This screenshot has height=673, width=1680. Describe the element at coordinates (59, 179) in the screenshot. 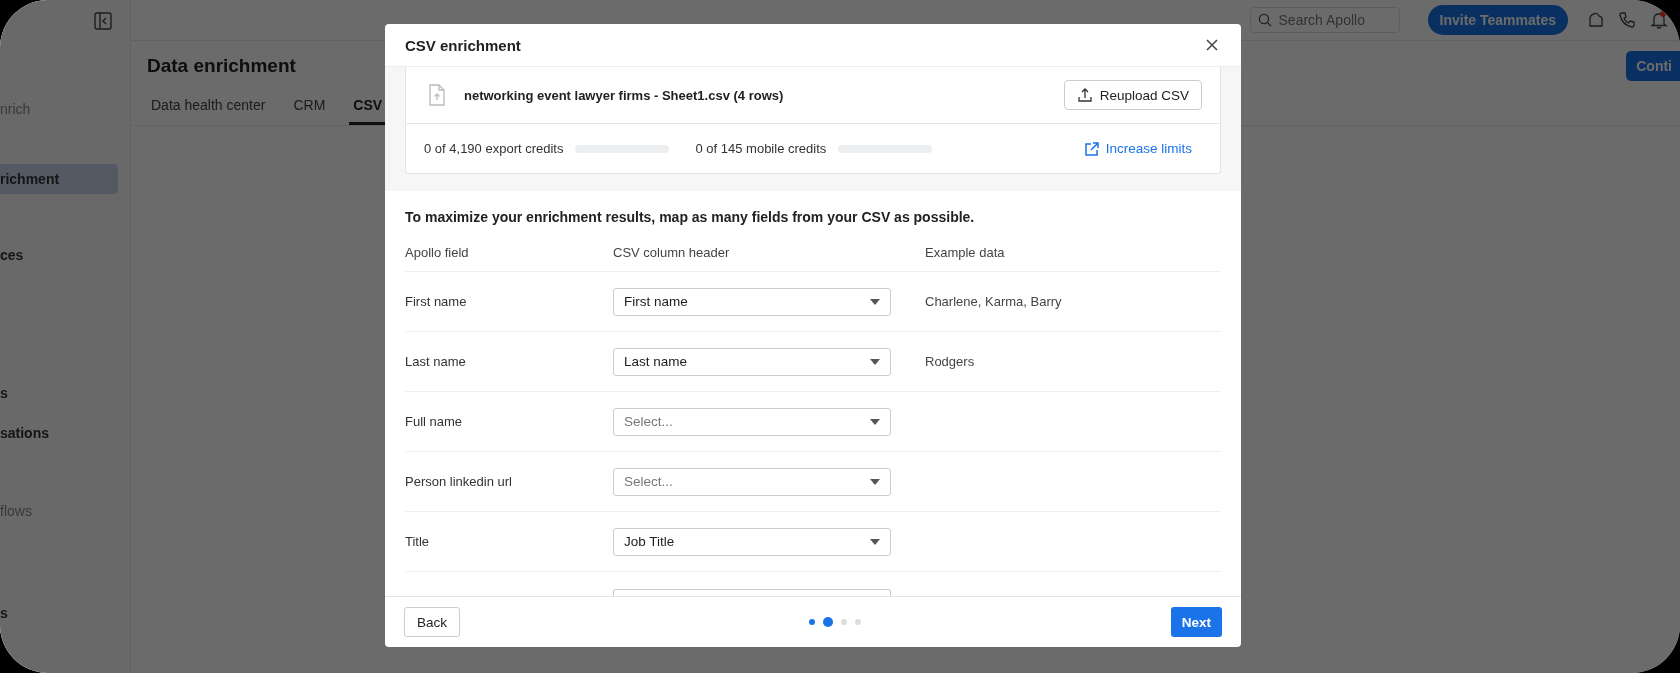

I see `sidebar-item: richment` at that location.